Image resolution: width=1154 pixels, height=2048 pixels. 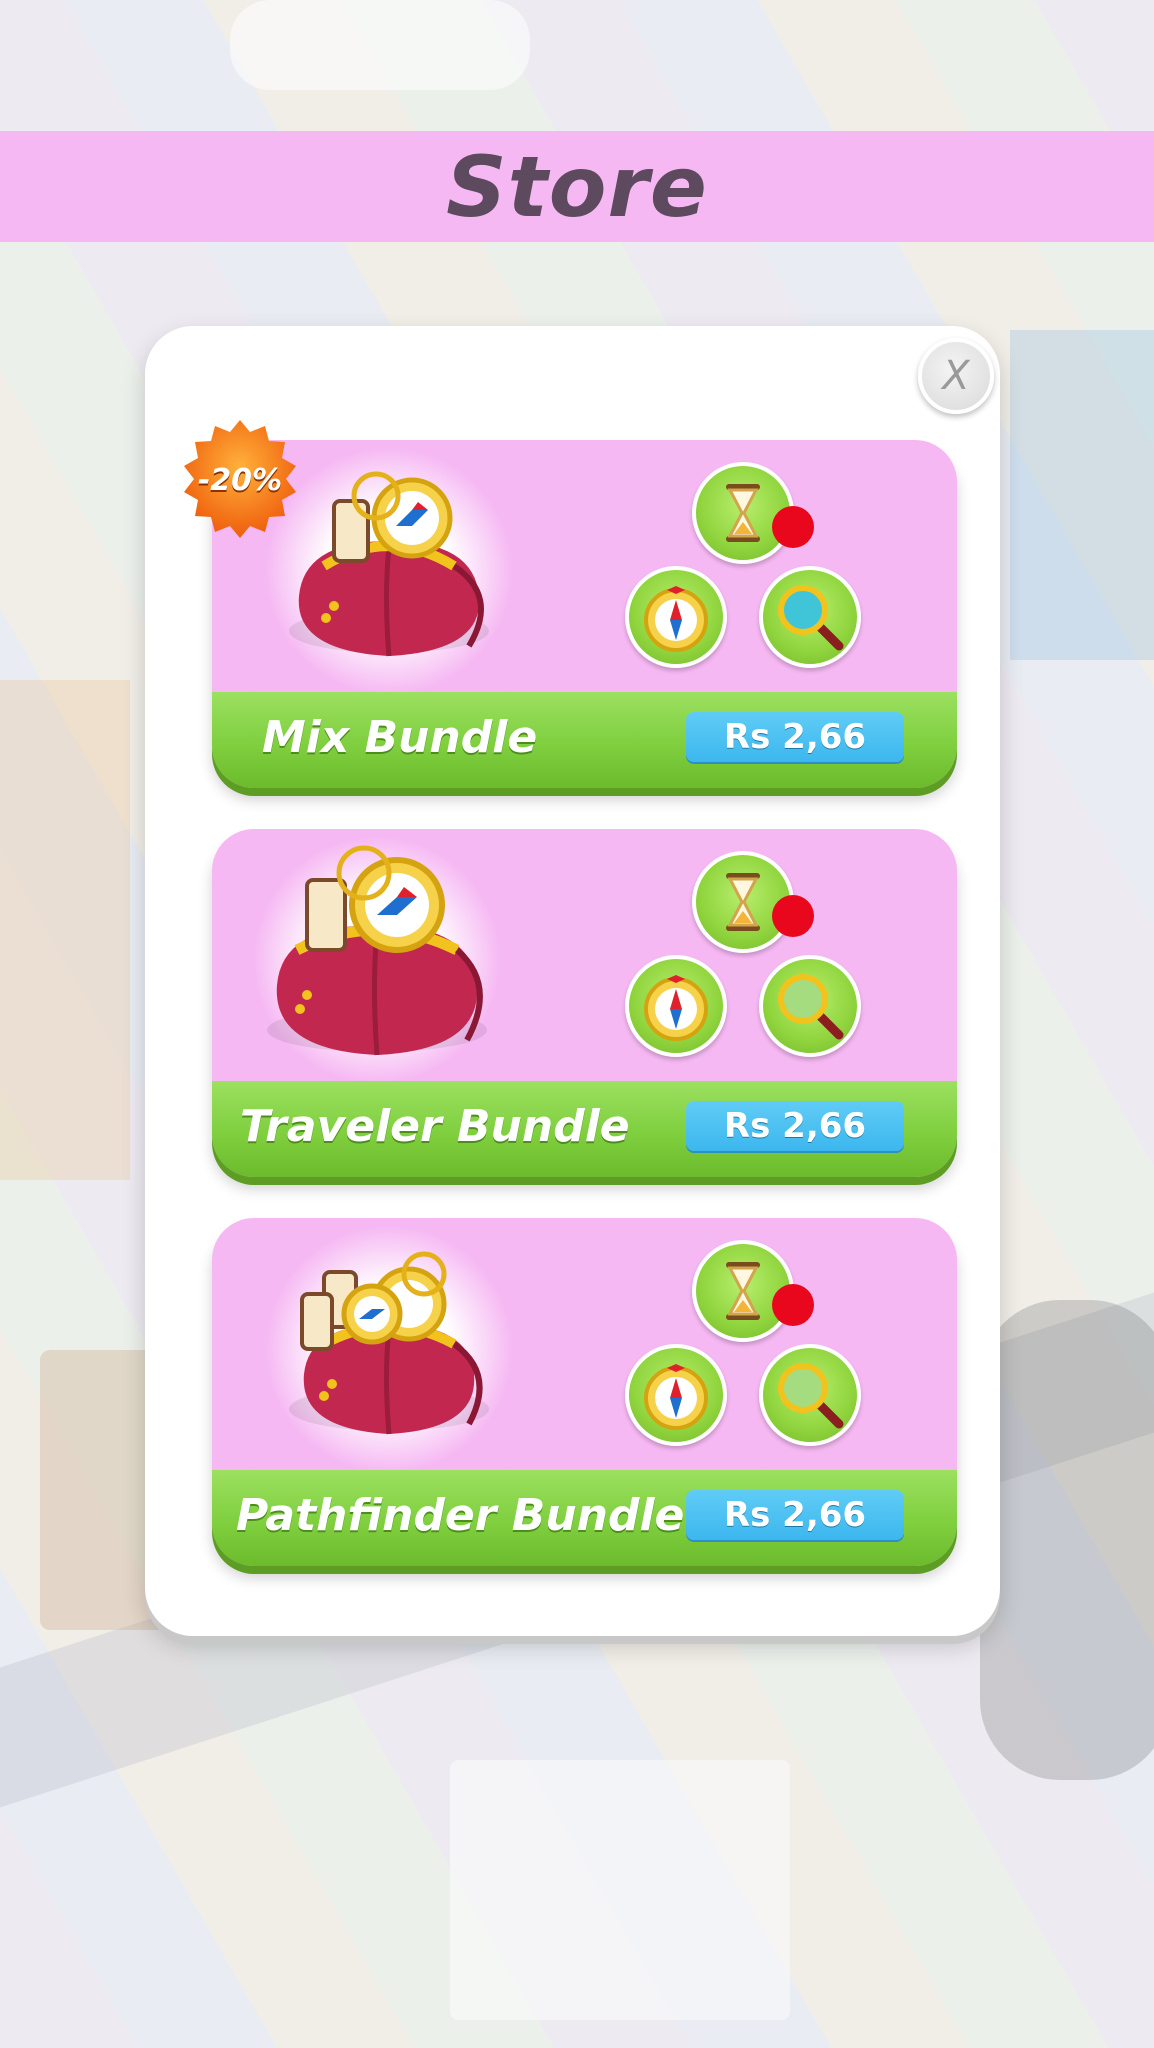 I want to click on close-icon: X, so click(x=956, y=376).